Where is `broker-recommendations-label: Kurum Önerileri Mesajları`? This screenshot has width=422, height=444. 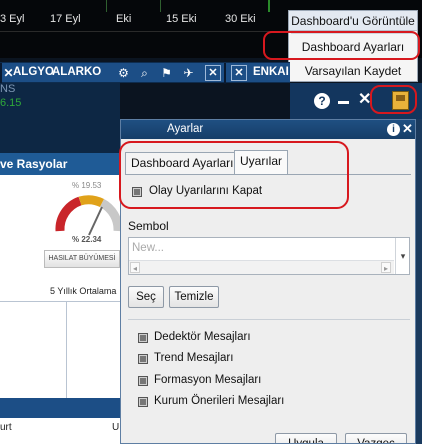 broker-recommendations-label: Kurum Önerileri Mesajları is located at coordinates (219, 401).